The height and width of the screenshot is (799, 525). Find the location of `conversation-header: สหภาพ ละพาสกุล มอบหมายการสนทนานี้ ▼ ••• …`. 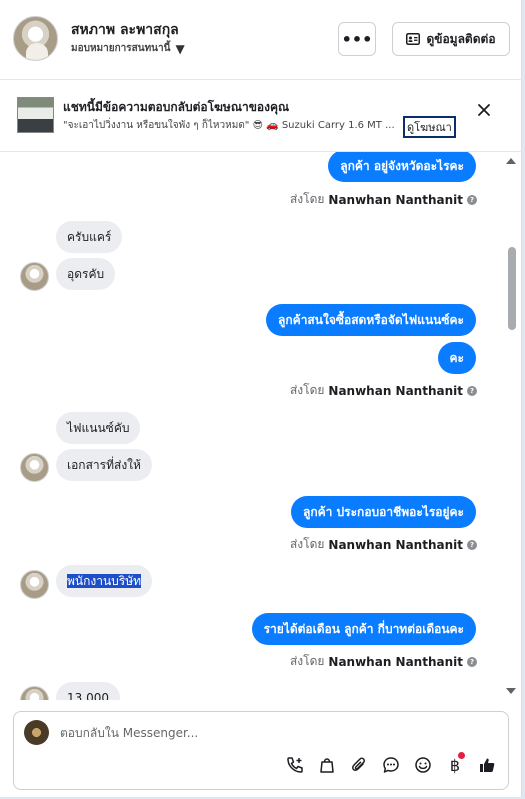

conversation-header: สหภาพ ละพาสกุล มอบหมายการสนทนานี้ ▼ ••• … is located at coordinates (261, 40).